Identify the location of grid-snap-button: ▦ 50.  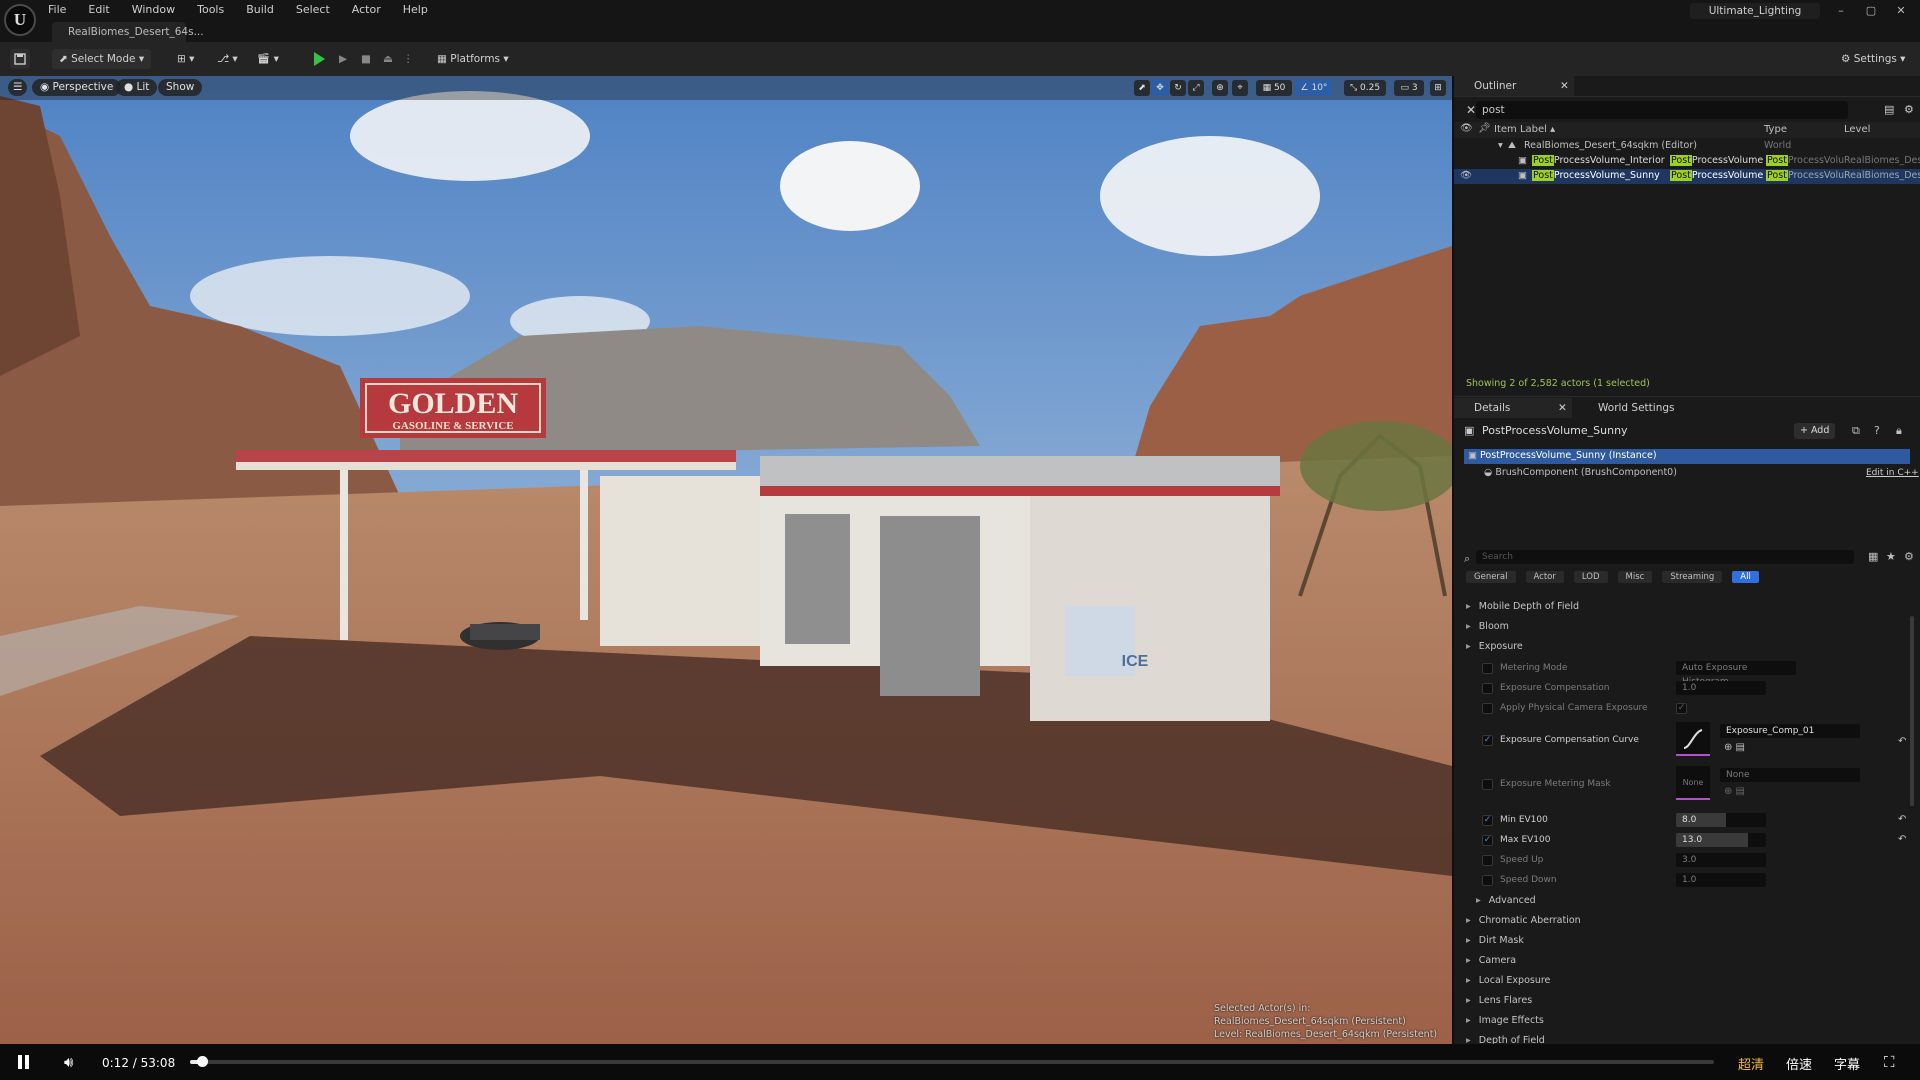
(1274, 88).